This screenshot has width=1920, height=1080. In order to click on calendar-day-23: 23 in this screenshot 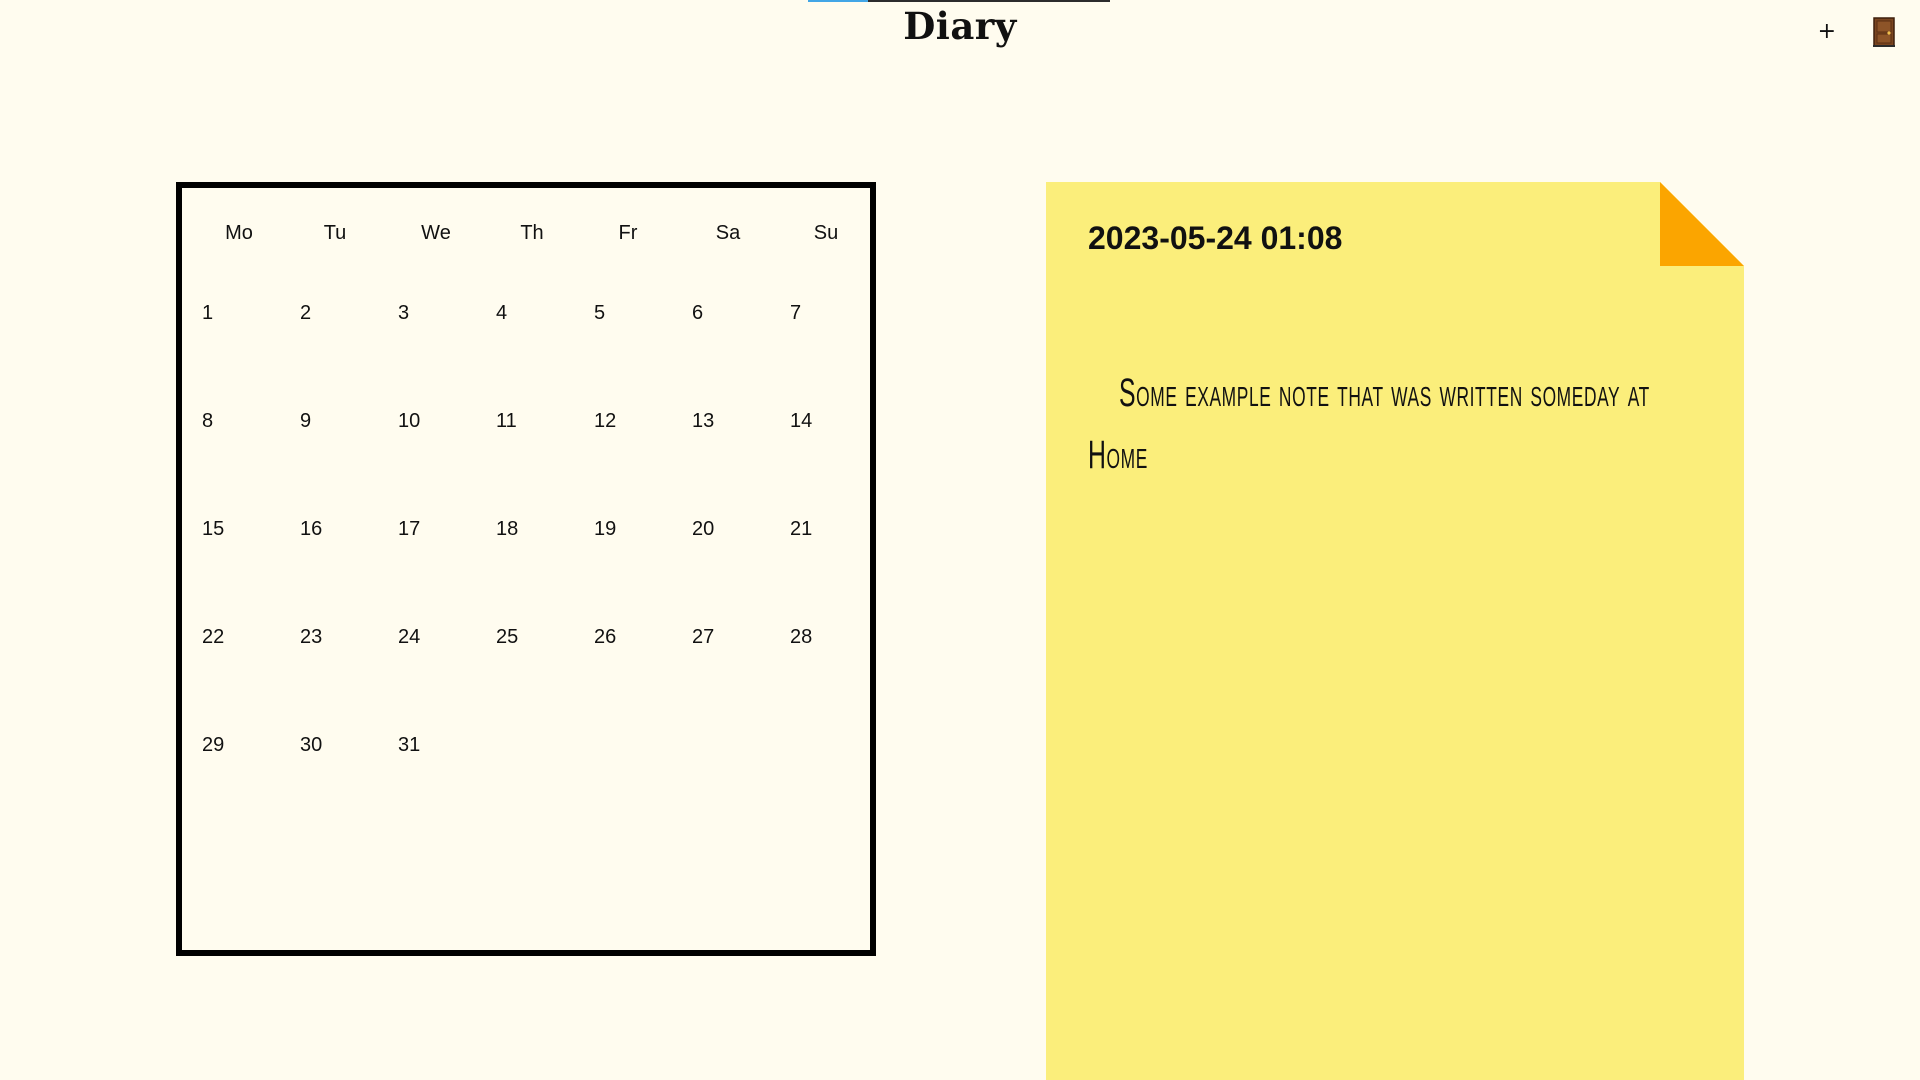, I will do `click(345, 662)`.